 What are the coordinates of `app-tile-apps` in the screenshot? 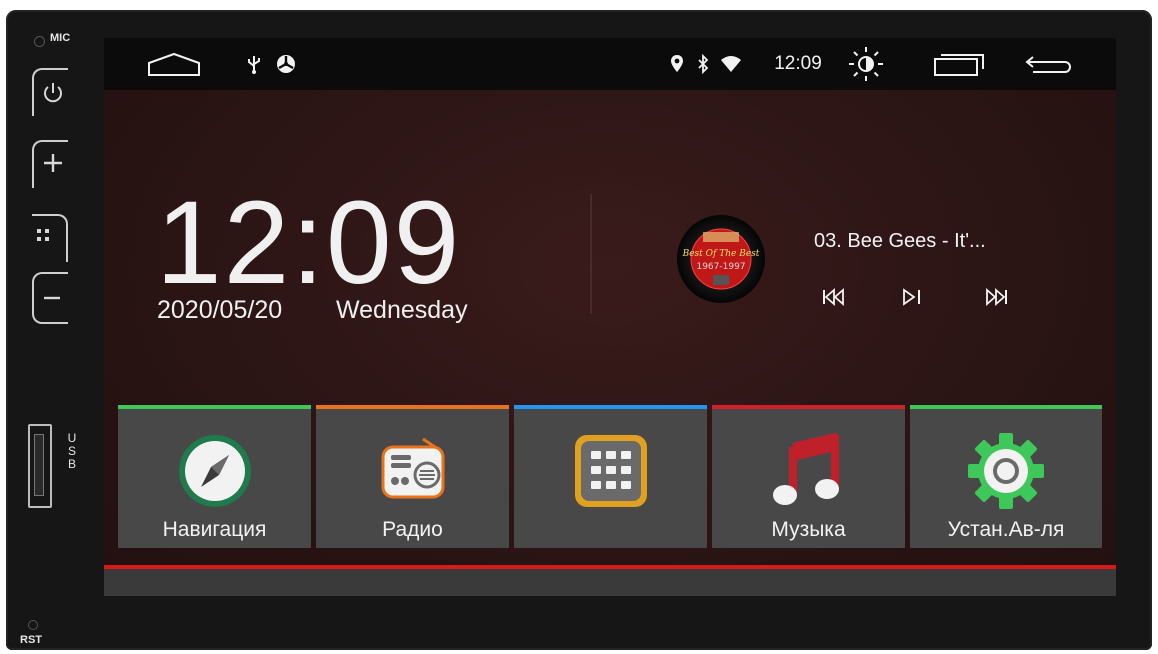 It's located at (610, 476).